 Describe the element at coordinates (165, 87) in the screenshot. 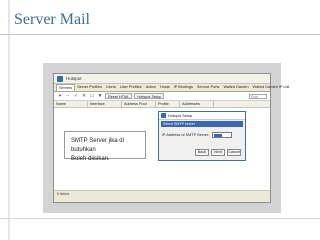

I see `tab-hosts: Hosts` at that location.